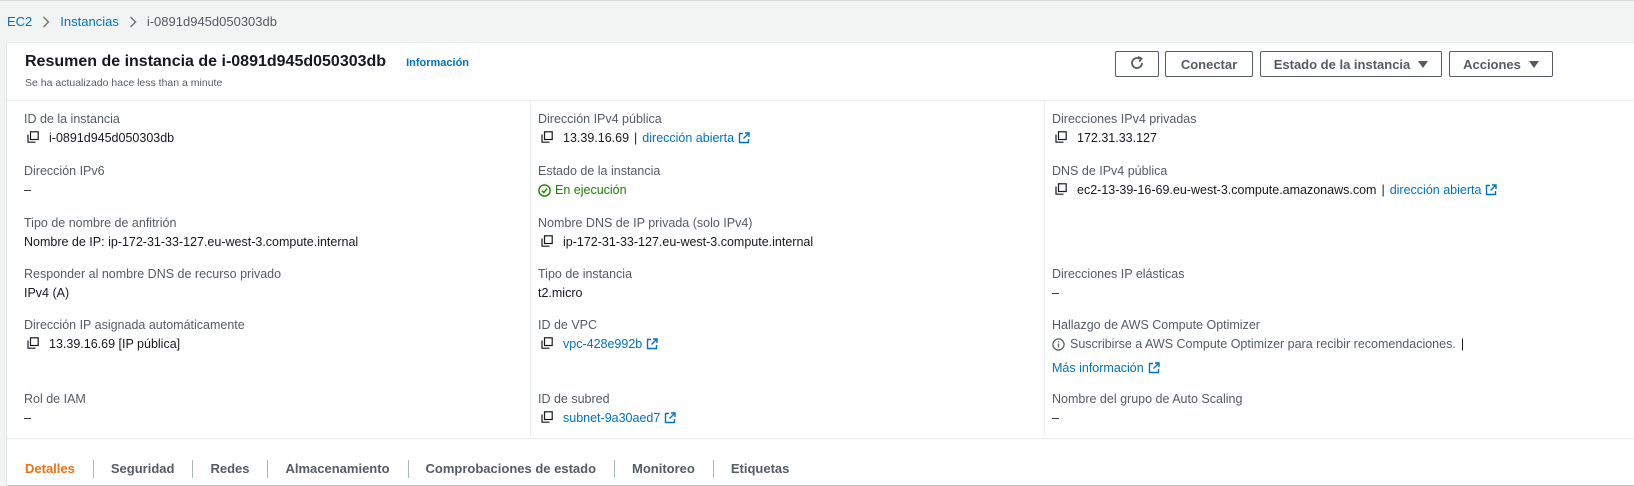  What do you see at coordinates (1110, 171) in the screenshot?
I see `field-label: DNS de IPv4 pública` at bounding box center [1110, 171].